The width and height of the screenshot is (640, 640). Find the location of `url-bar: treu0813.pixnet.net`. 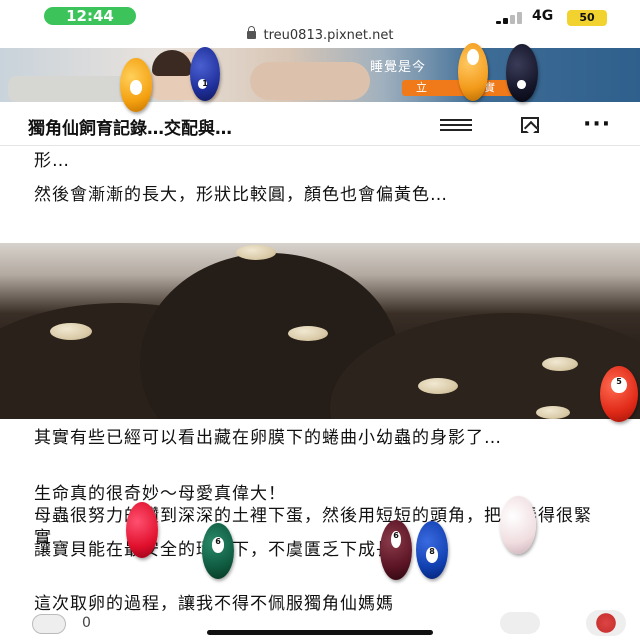

url-bar: treu0813.pixnet.net is located at coordinates (320, 37).